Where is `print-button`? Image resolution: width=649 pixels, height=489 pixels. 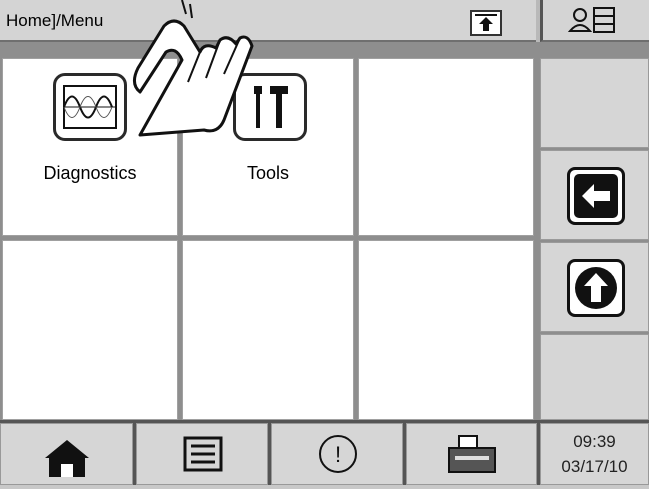 print-button is located at coordinates (471, 454).